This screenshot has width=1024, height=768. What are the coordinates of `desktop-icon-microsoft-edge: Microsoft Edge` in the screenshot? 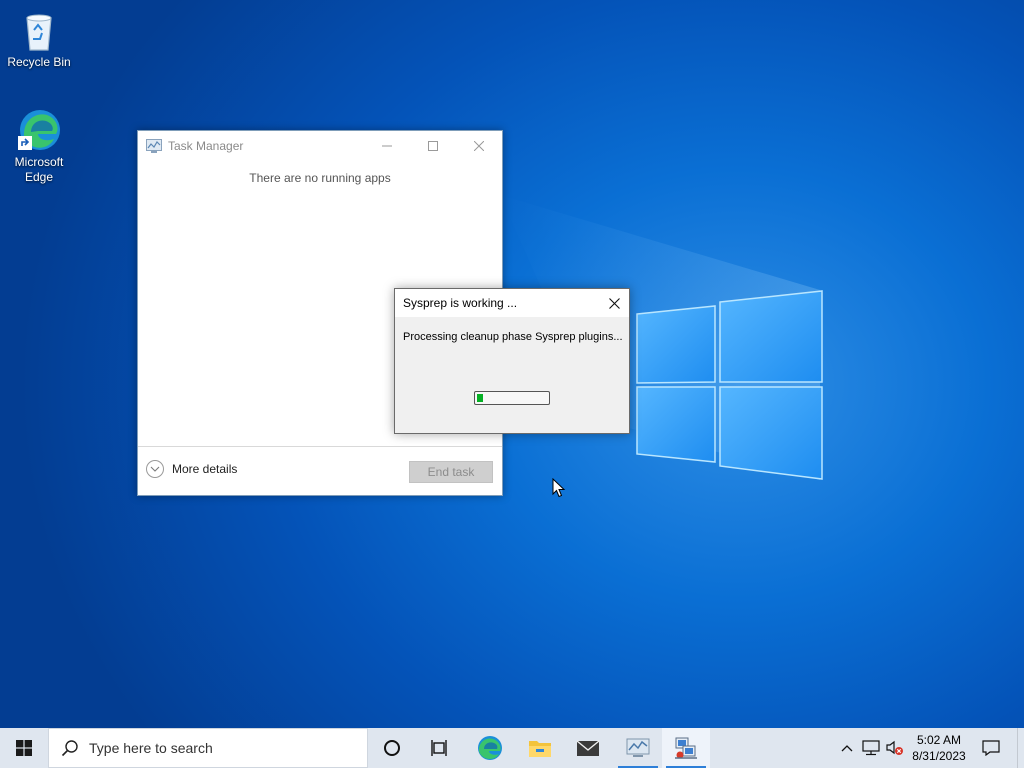 It's located at (39, 145).